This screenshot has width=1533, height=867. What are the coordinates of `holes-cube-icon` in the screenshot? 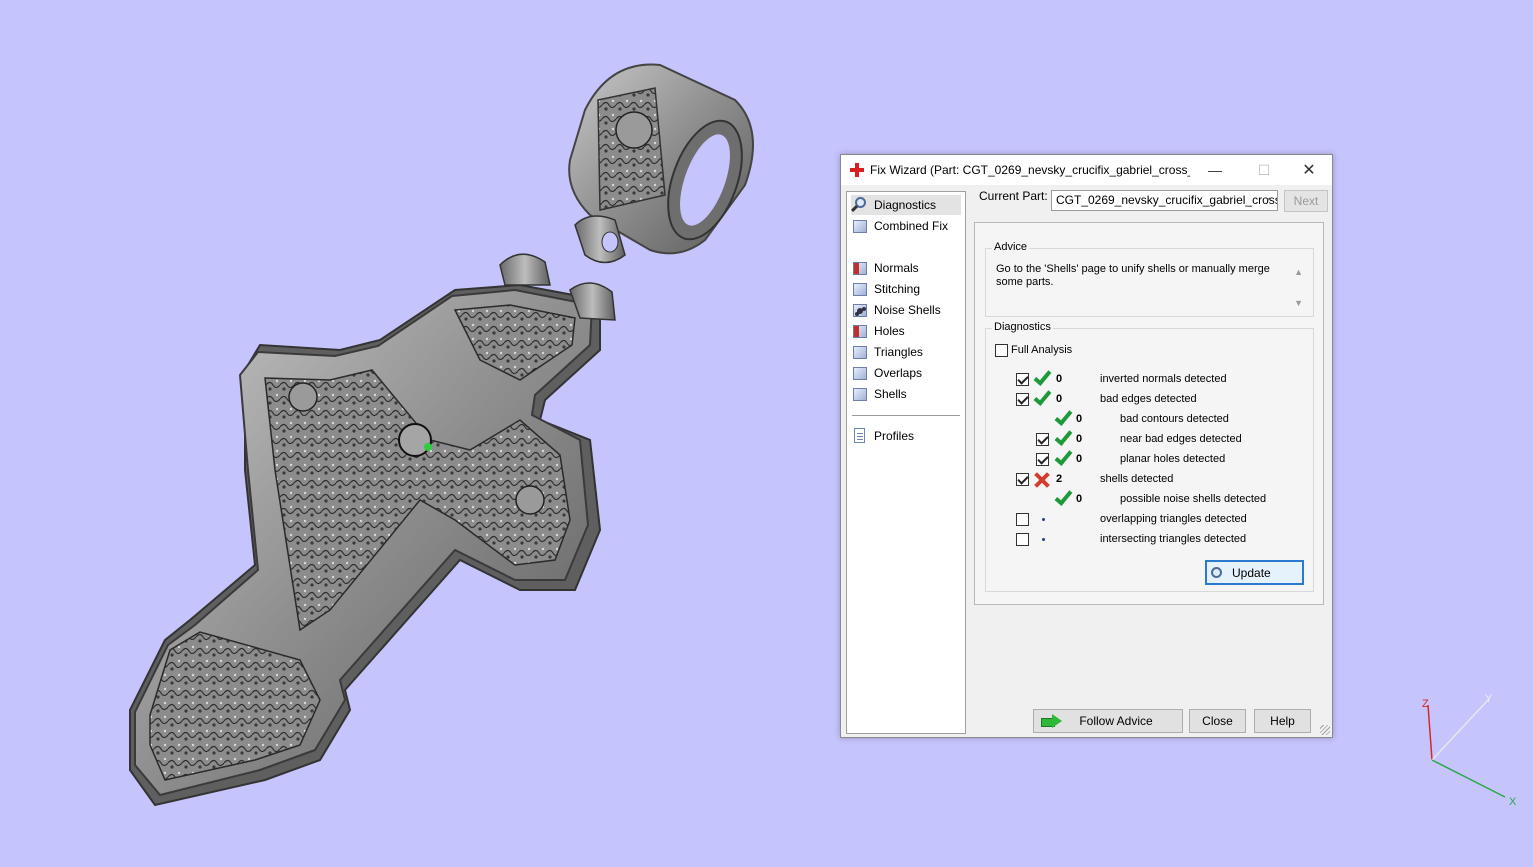 It's located at (860, 331).